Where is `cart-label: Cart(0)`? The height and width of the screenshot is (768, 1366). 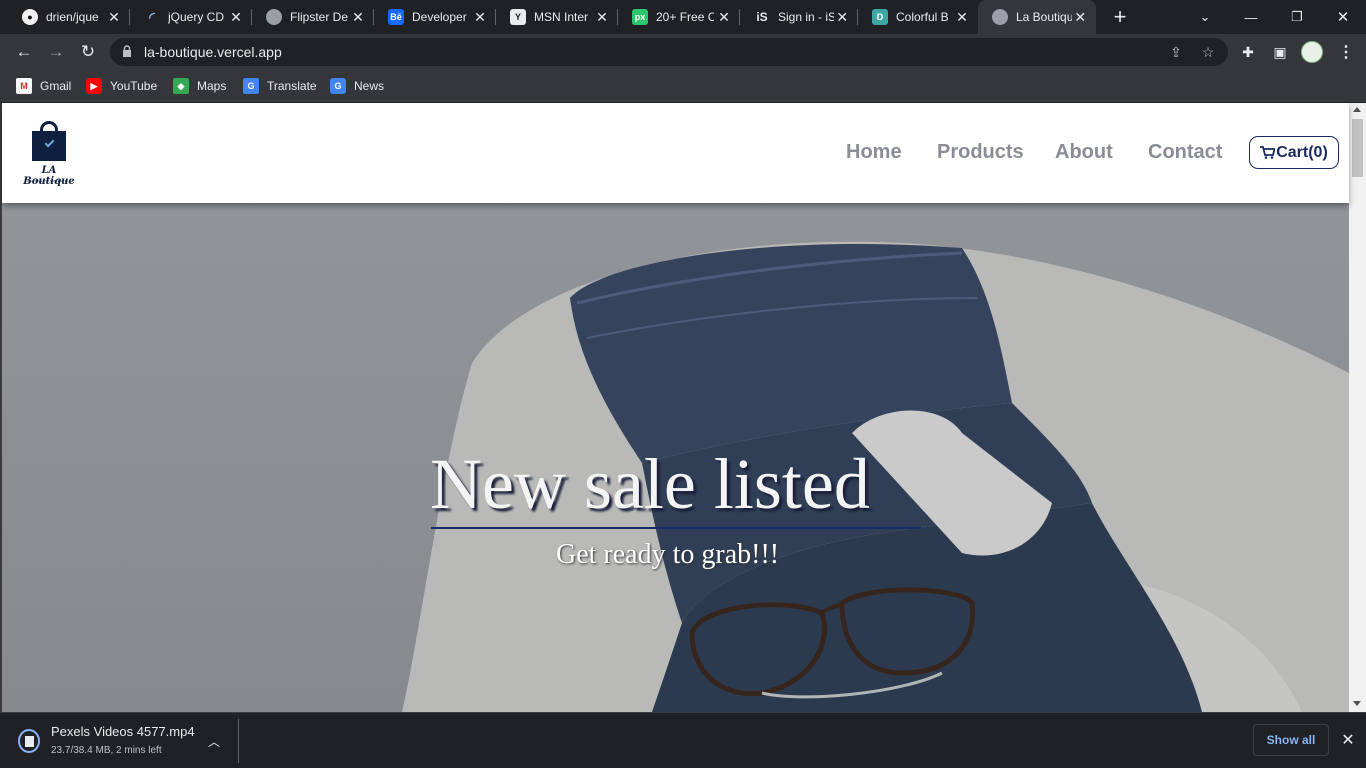 cart-label: Cart(0) is located at coordinates (1302, 152).